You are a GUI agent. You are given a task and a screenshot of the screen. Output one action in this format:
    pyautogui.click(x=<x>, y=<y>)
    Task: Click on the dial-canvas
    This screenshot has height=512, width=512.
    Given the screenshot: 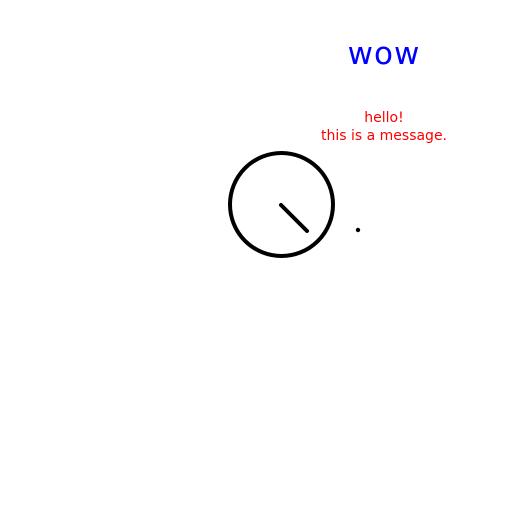 What is the action you would take?
    pyautogui.click(x=294, y=204)
    